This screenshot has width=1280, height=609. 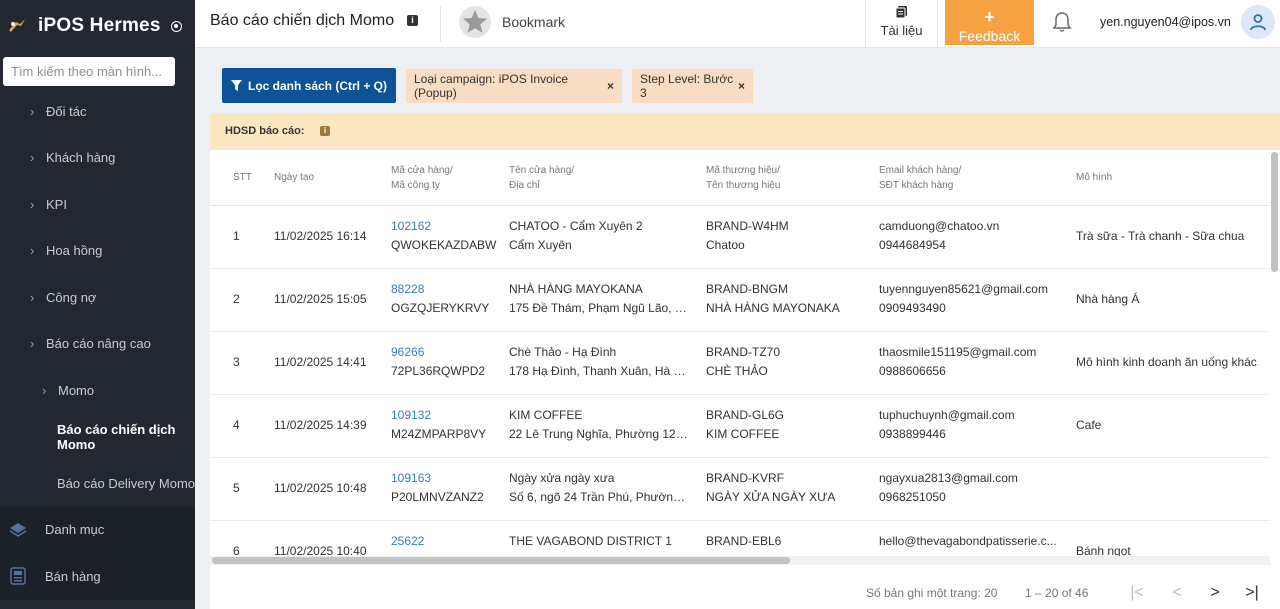 I want to click on sidebar-item-bao-cao-delivery-momo: Báo cáo Delivery Momo, so click(x=97, y=483).